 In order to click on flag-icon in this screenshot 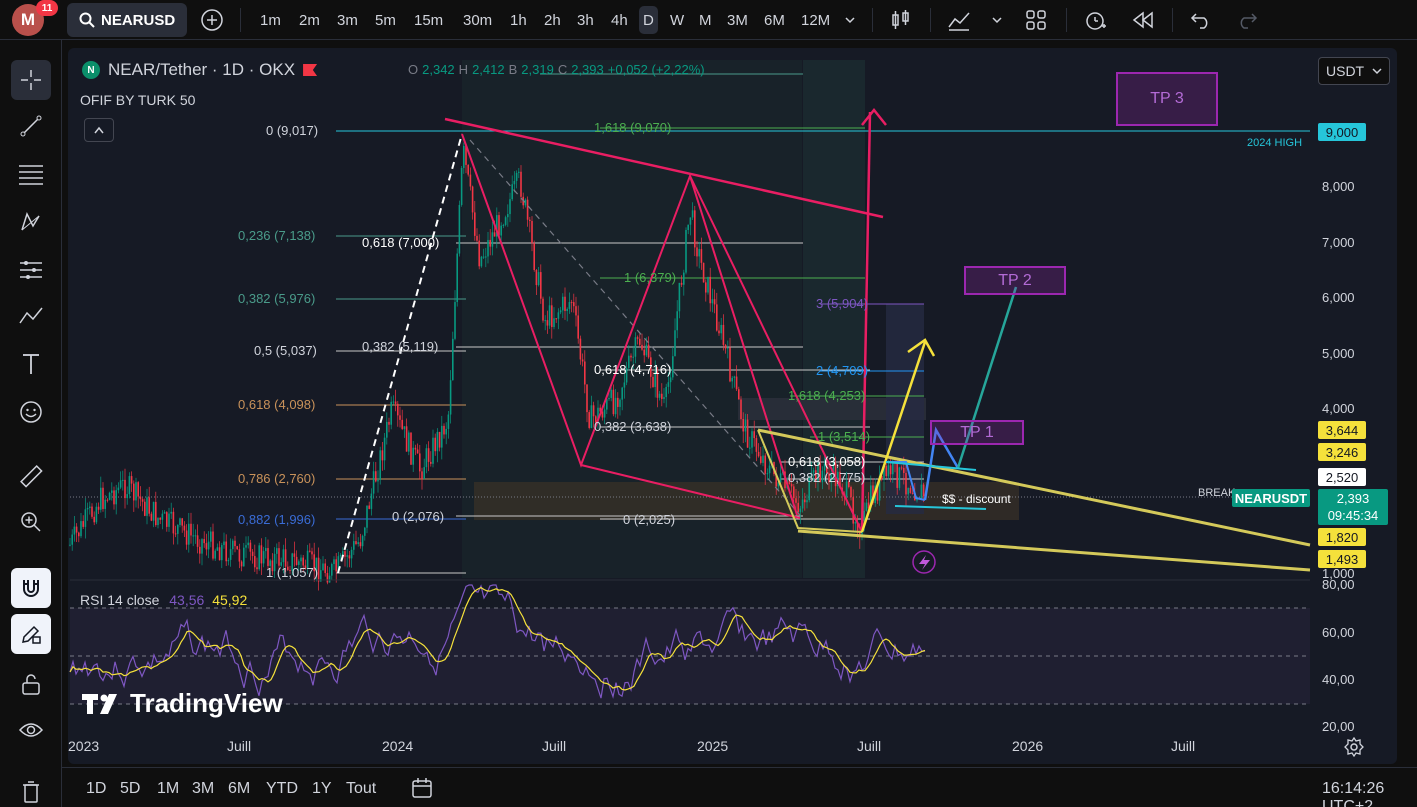, I will do `click(310, 70)`.